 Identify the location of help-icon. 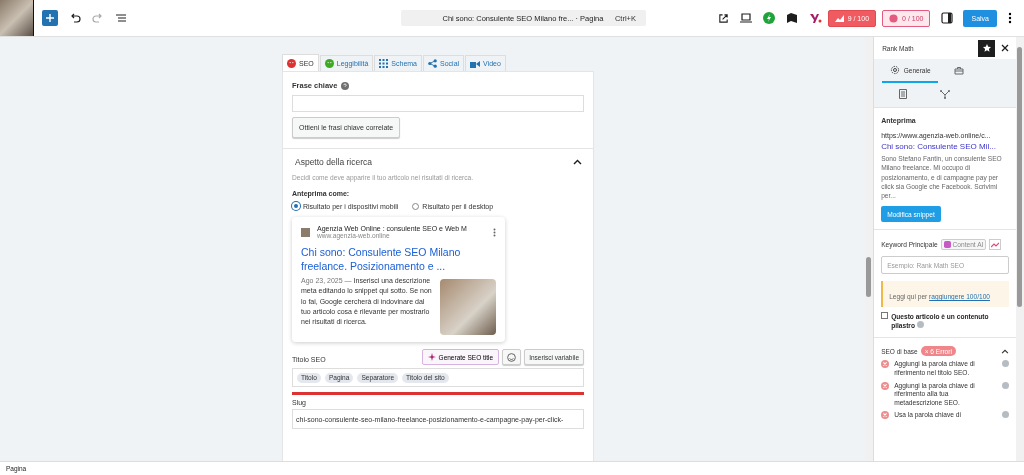
(345, 85).